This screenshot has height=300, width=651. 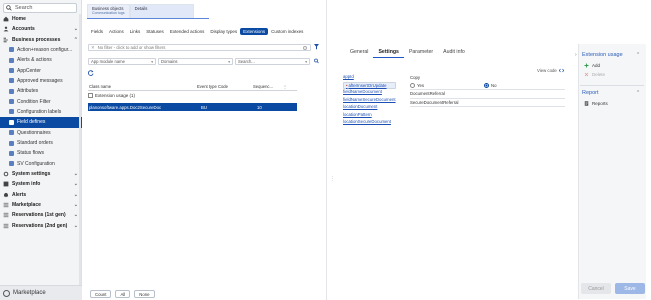 I want to click on sidebar-search: Search, so click(x=40, y=8).